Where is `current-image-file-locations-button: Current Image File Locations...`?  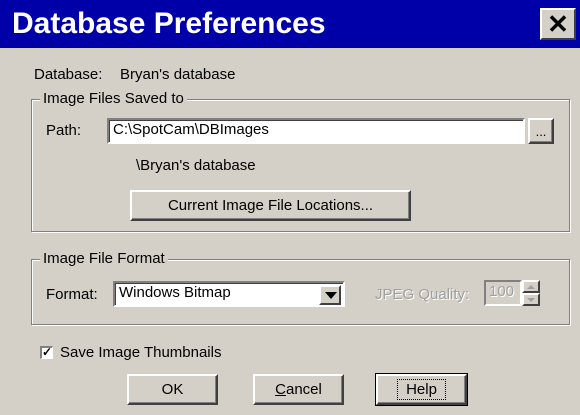 current-image-file-locations-button: Current Image File Locations... is located at coordinates (270, 205).